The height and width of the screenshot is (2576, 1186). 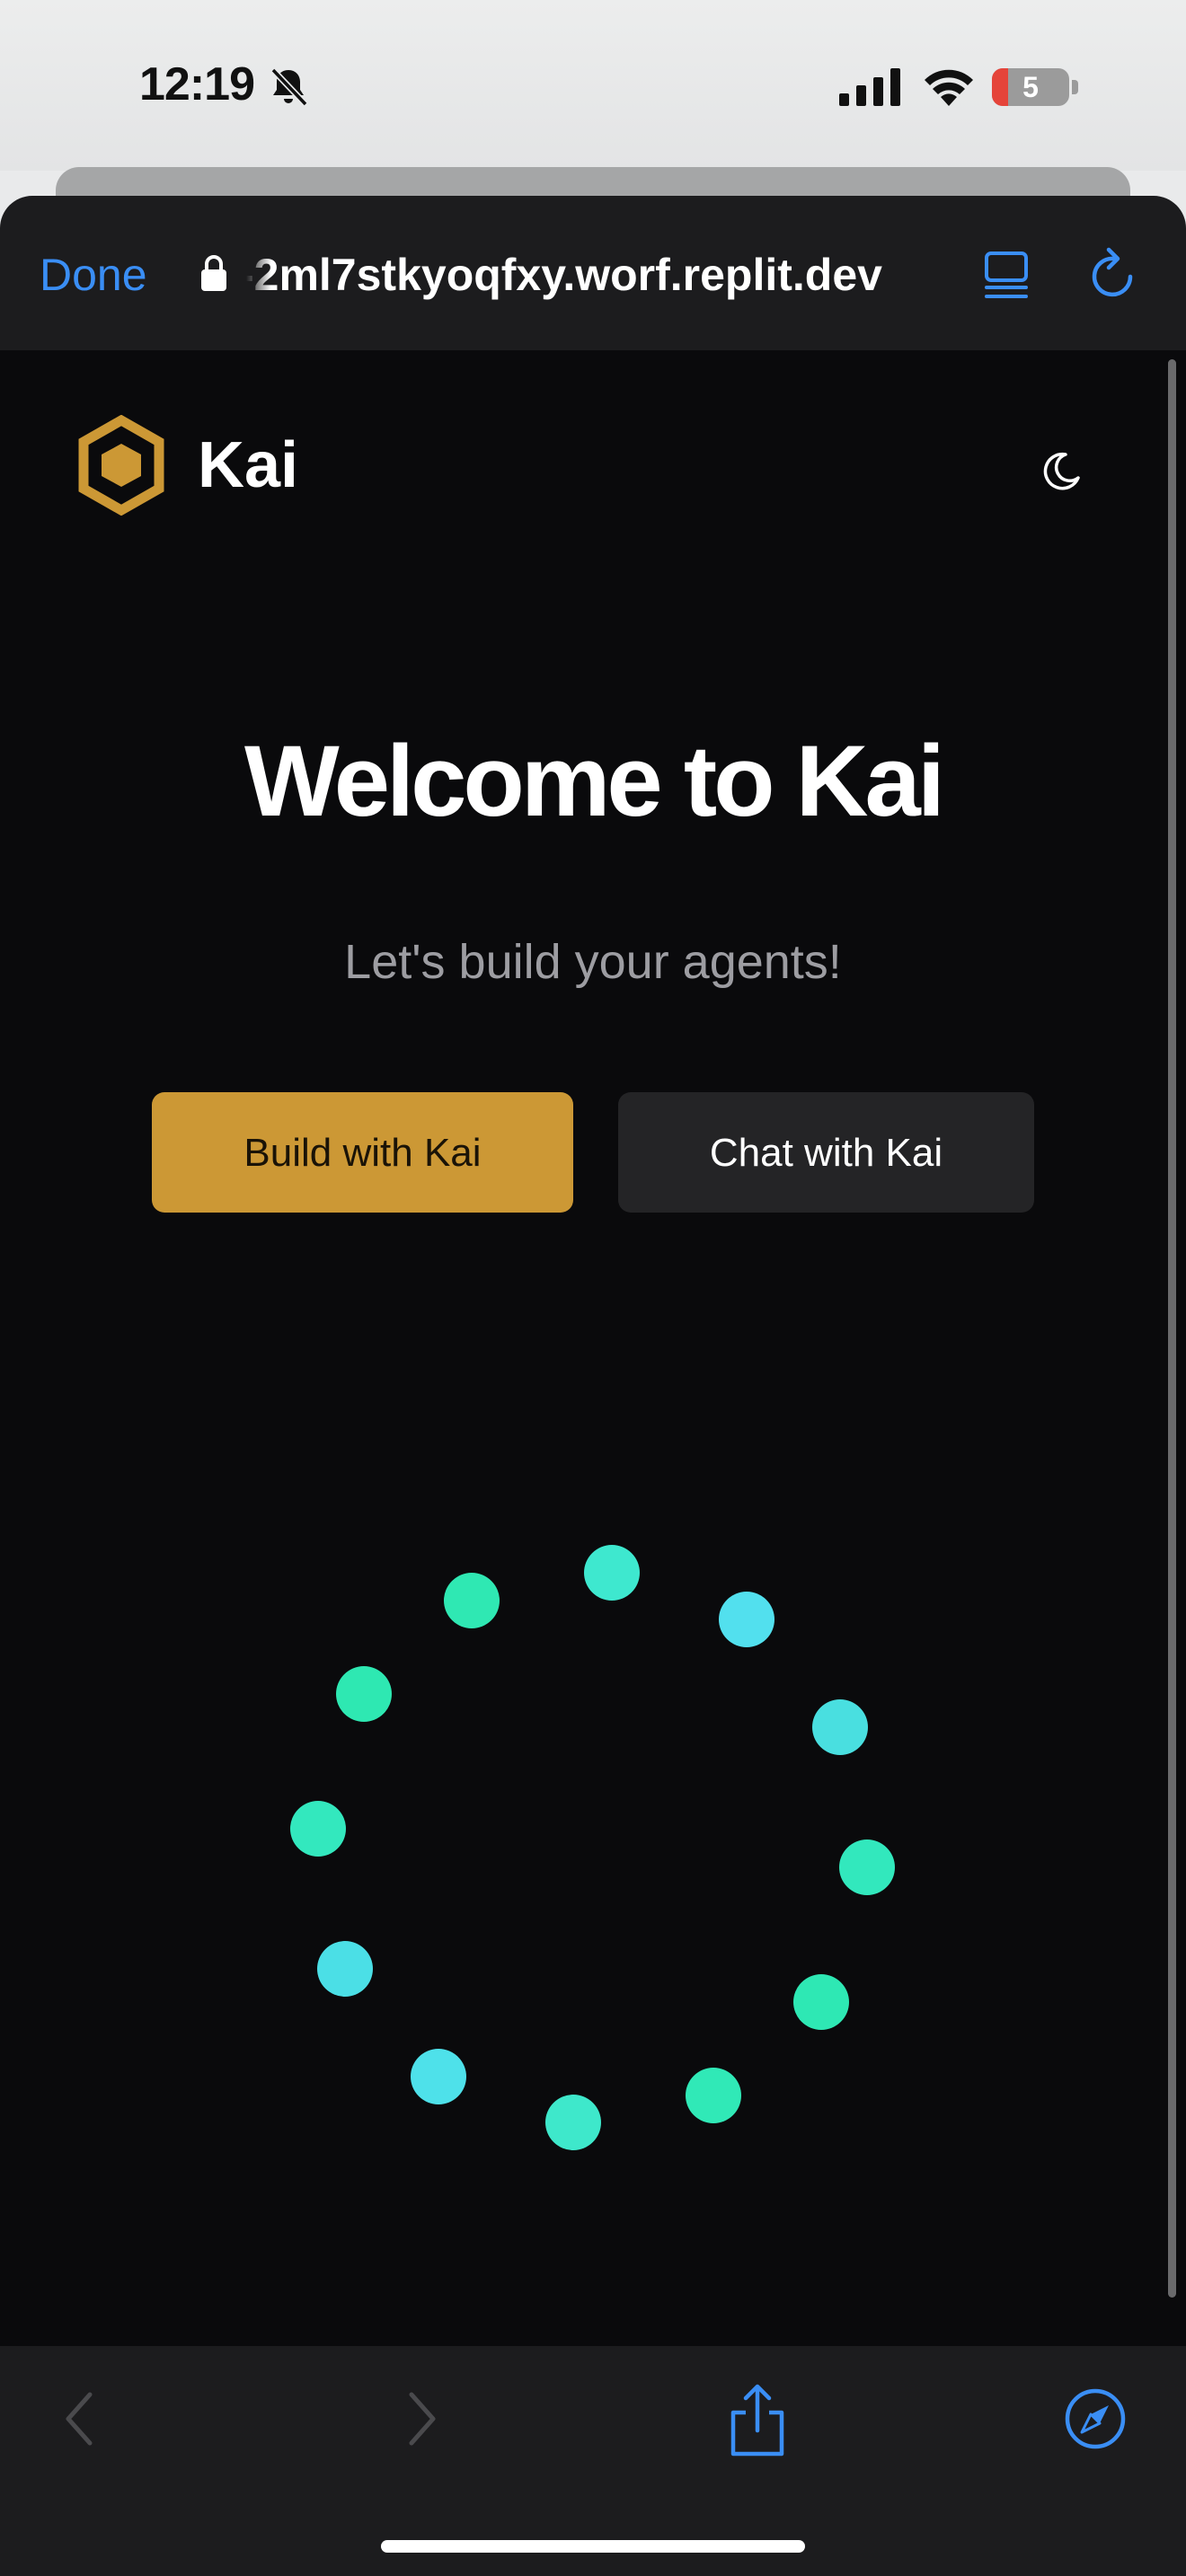 What do you see at coordinates (121, 466) in the screenshot?
I see `hexagon-logo-icon` at bounding box center [121, 466].